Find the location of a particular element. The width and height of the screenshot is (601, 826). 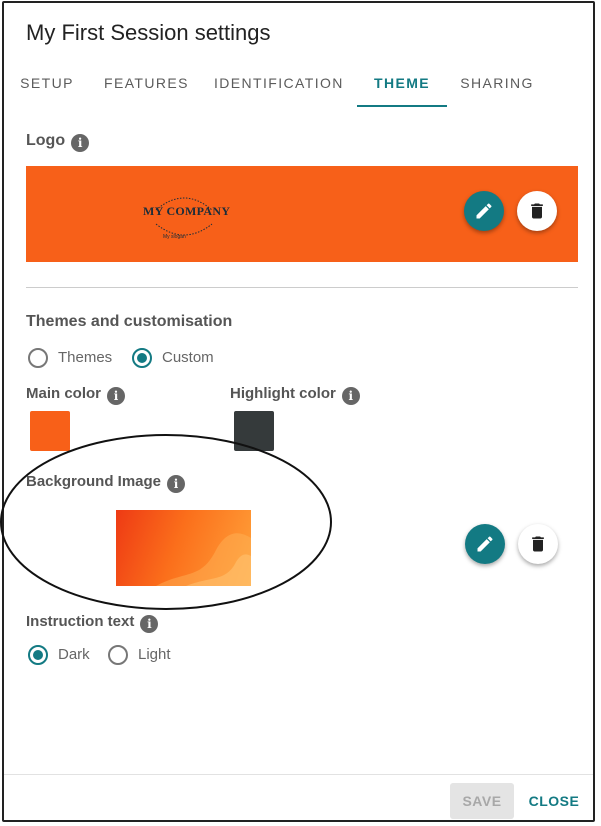

main-color-label: Main color i is located at coordinates (76, 395).